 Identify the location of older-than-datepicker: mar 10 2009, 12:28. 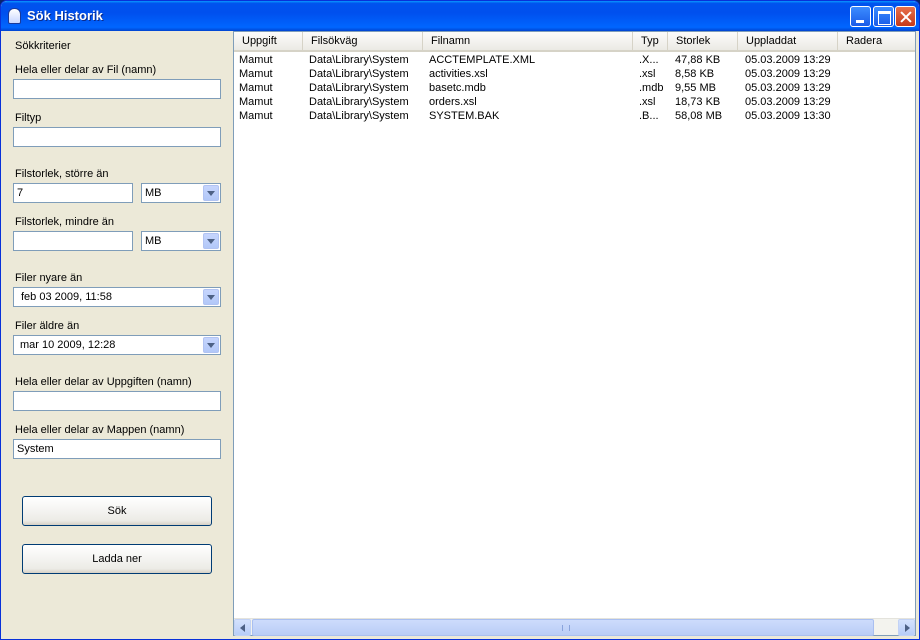
(117, 345).